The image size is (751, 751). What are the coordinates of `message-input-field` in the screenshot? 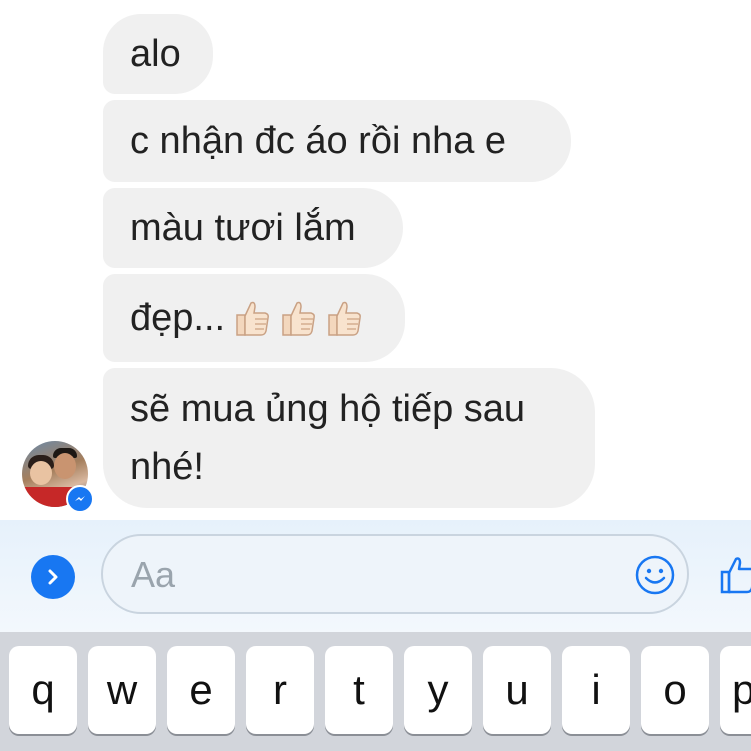 It's located at (395, 574).